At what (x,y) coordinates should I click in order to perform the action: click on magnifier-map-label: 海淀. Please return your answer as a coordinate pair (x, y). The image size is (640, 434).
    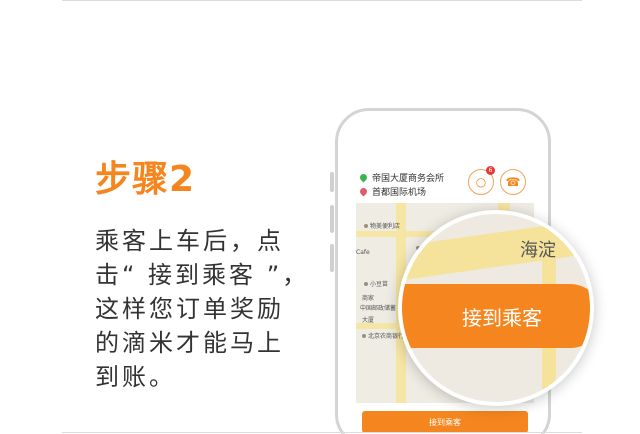
    Looking at the image, I should click on (538, 250).